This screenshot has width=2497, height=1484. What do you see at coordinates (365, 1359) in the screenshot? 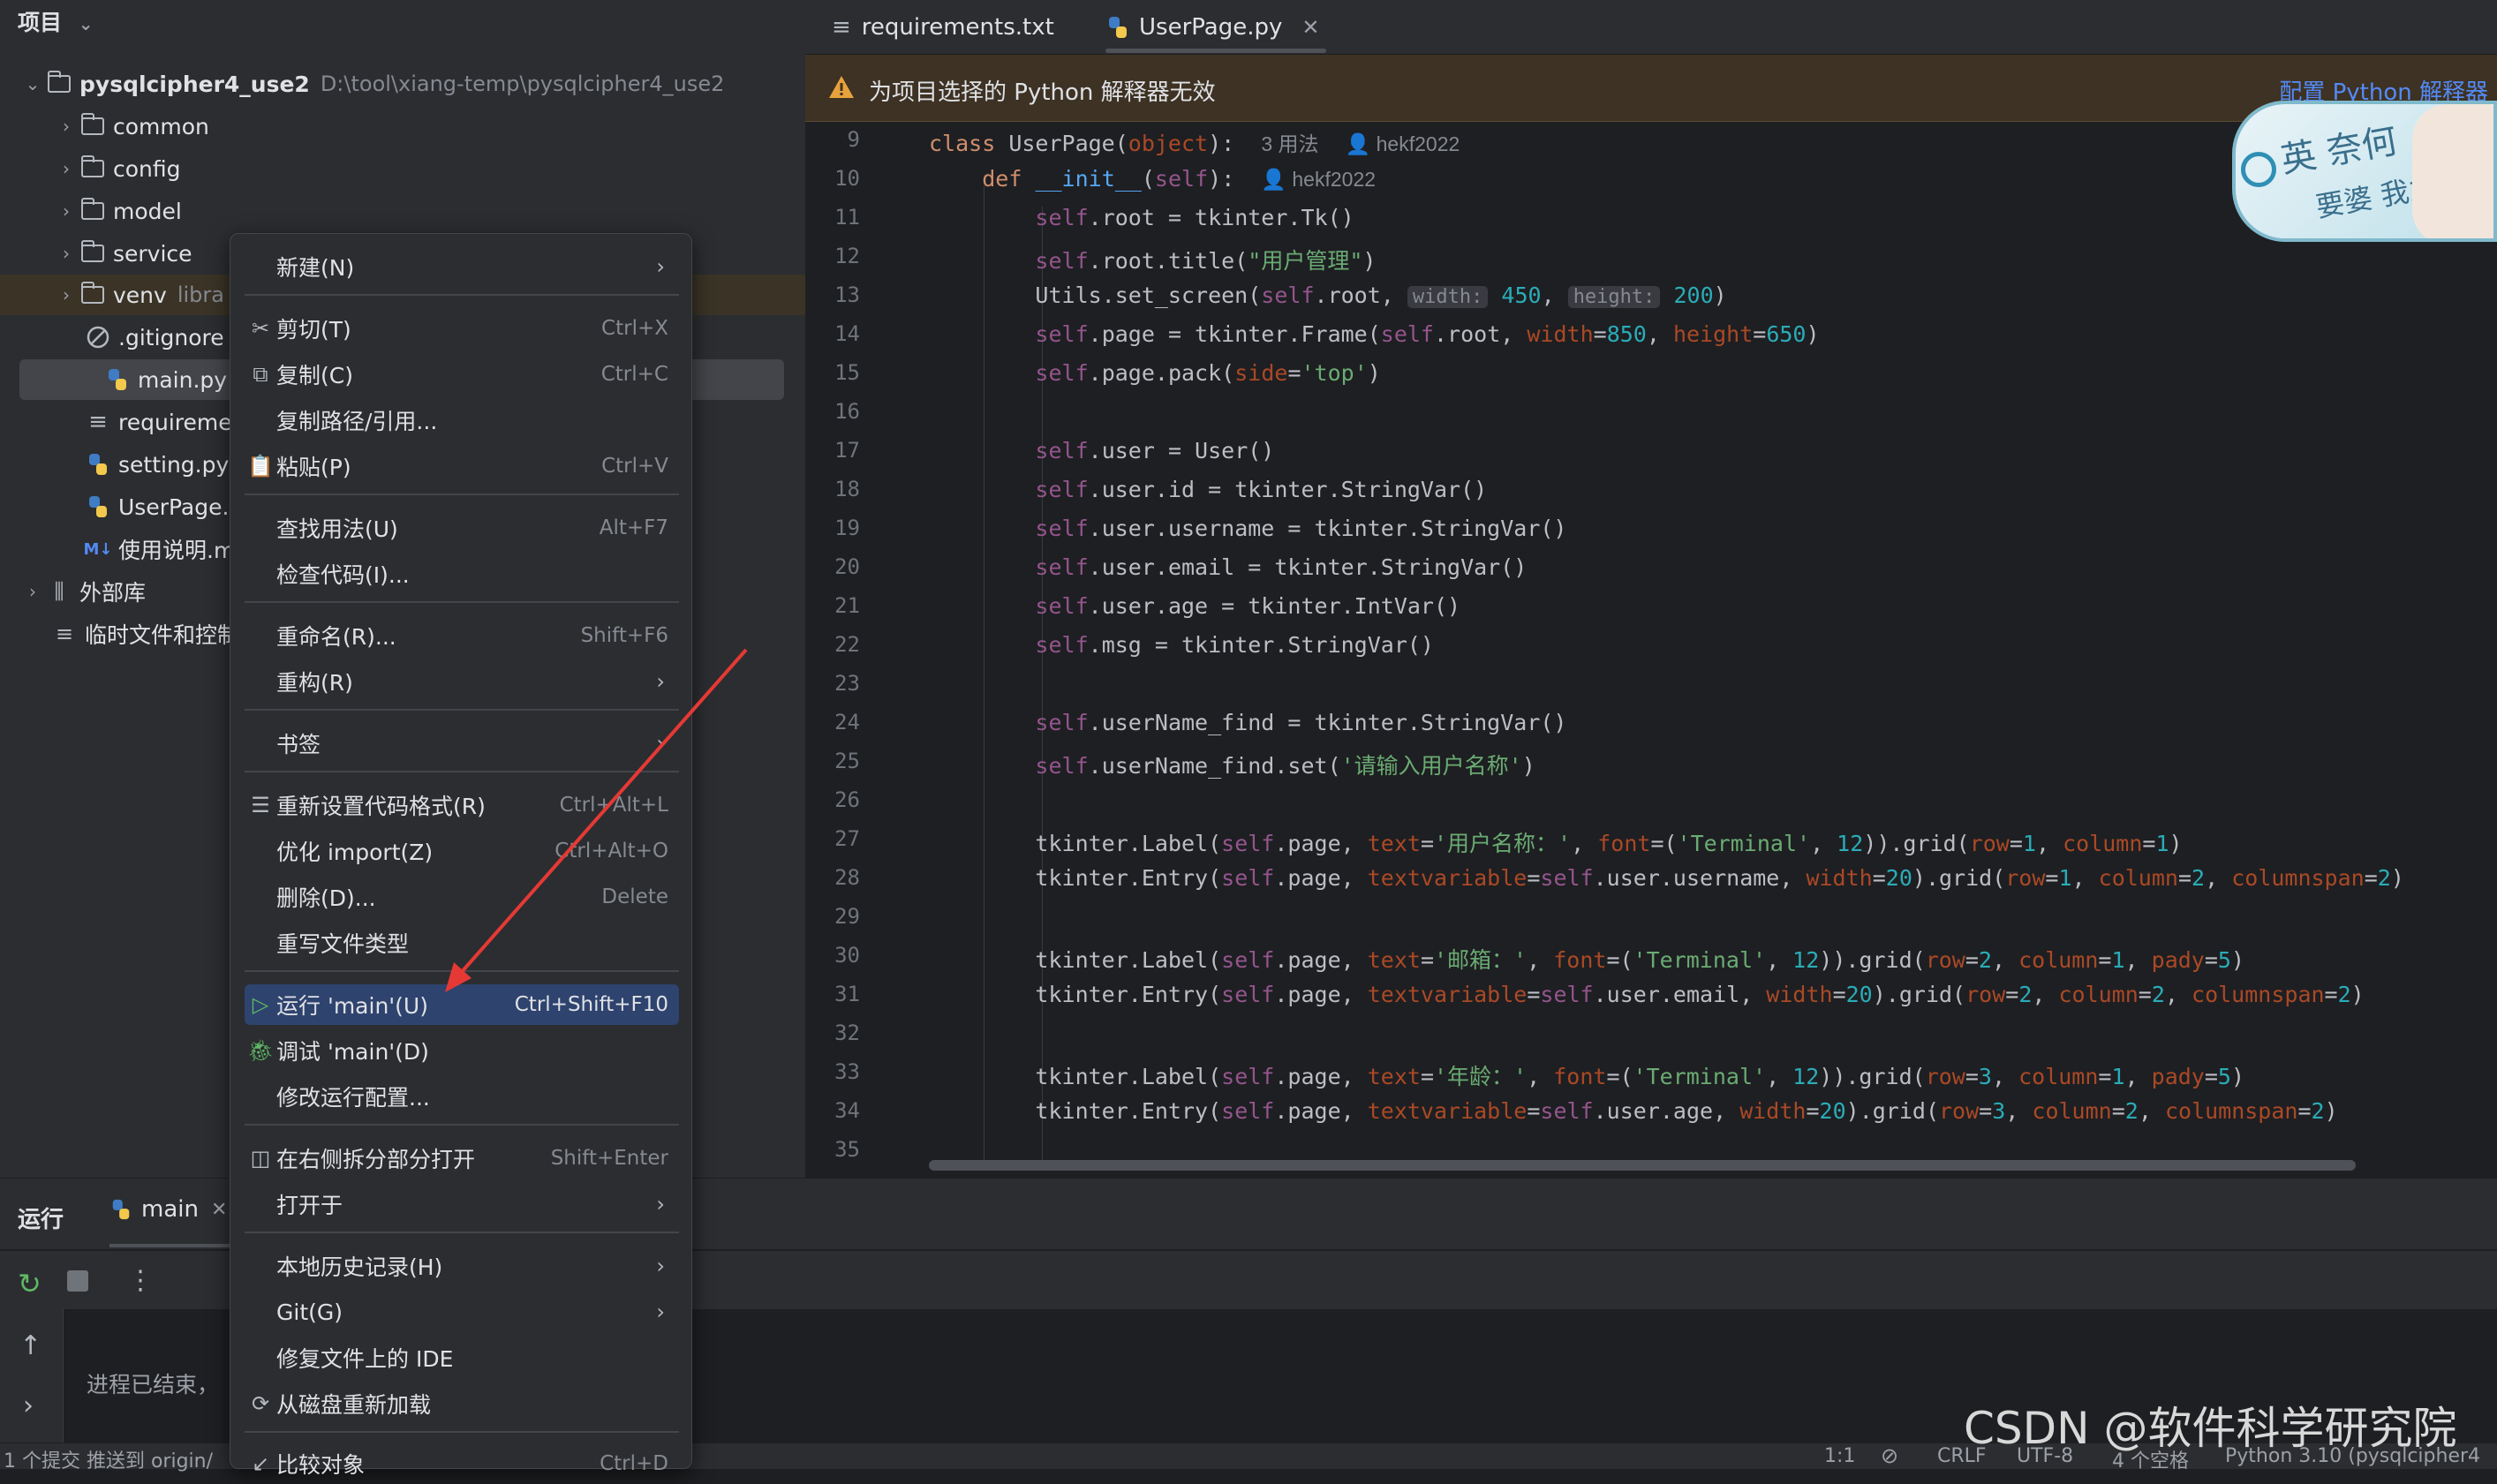
I see `menu-item-label: 修复文件上的 IDE` at bounding box center [365, 1359].